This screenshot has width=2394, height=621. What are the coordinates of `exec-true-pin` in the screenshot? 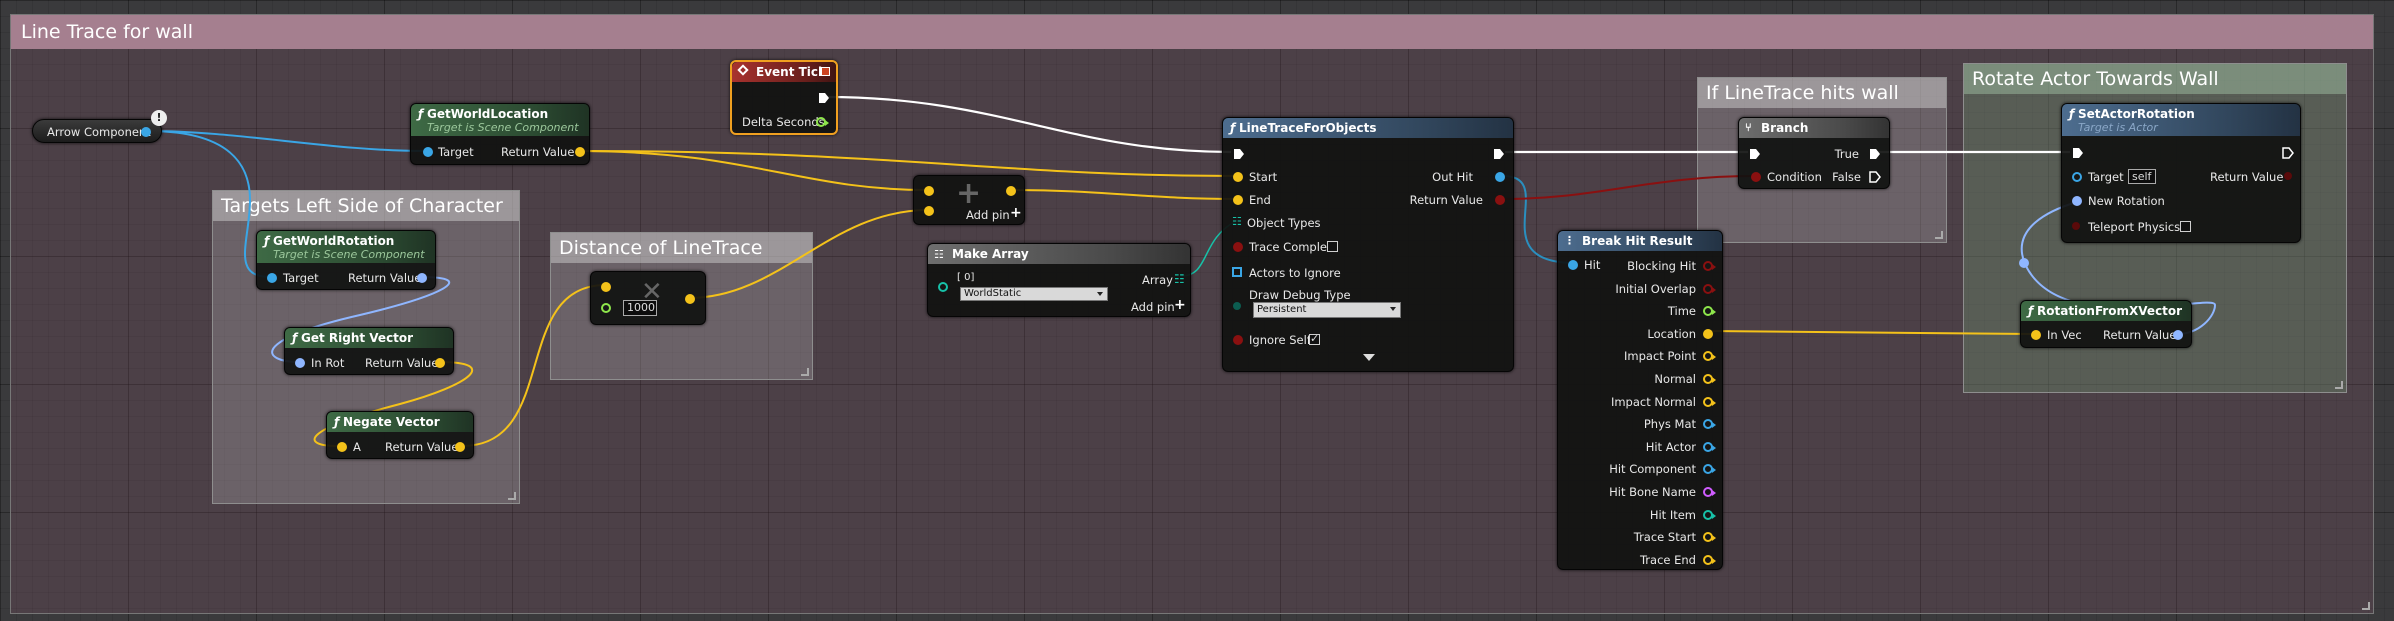 It's located at (1875, 154).